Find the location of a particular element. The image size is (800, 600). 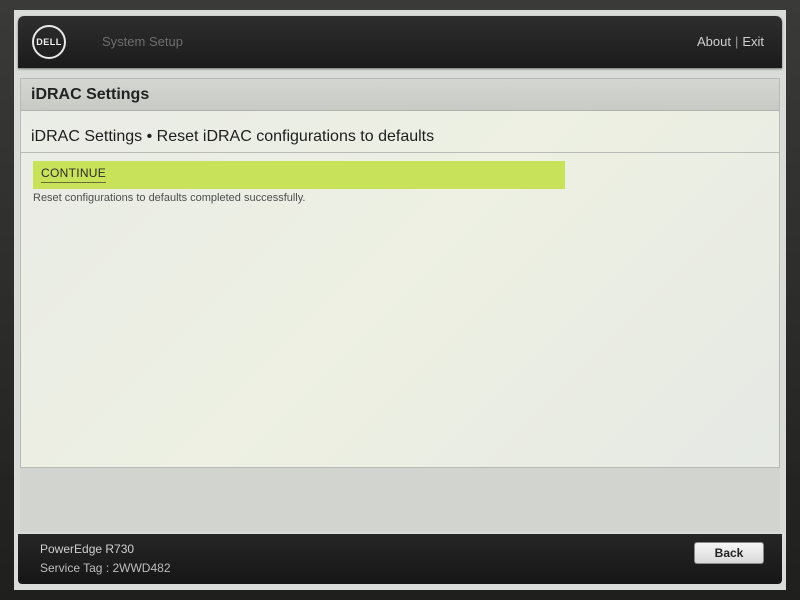

continue-label: CONTINUE is located at coordinates (74, 174).